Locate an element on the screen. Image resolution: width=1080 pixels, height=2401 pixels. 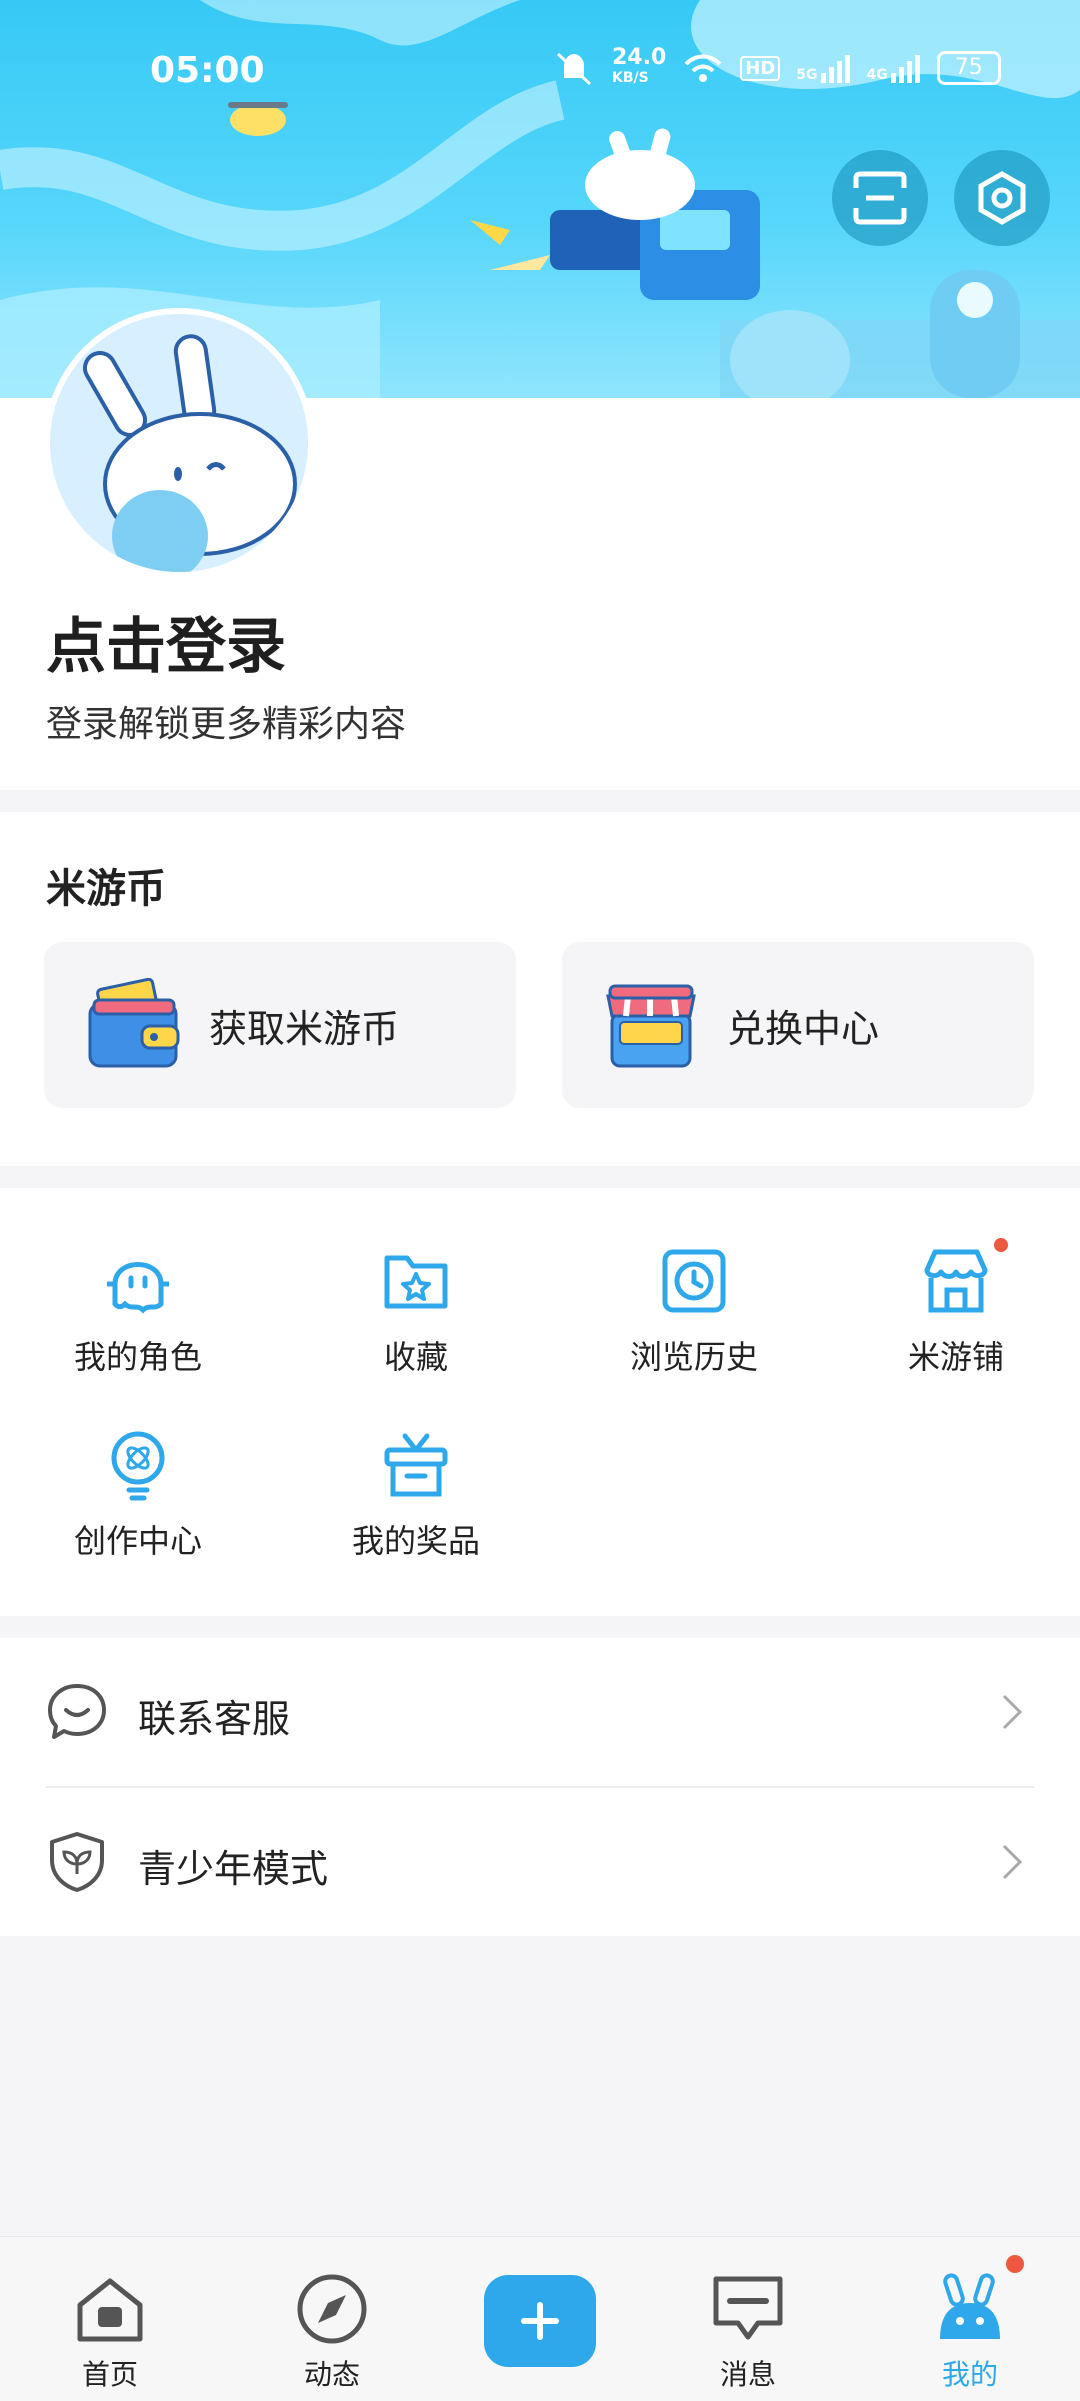
net-speed-value: 24.0 is located at coordinates (639, 57).